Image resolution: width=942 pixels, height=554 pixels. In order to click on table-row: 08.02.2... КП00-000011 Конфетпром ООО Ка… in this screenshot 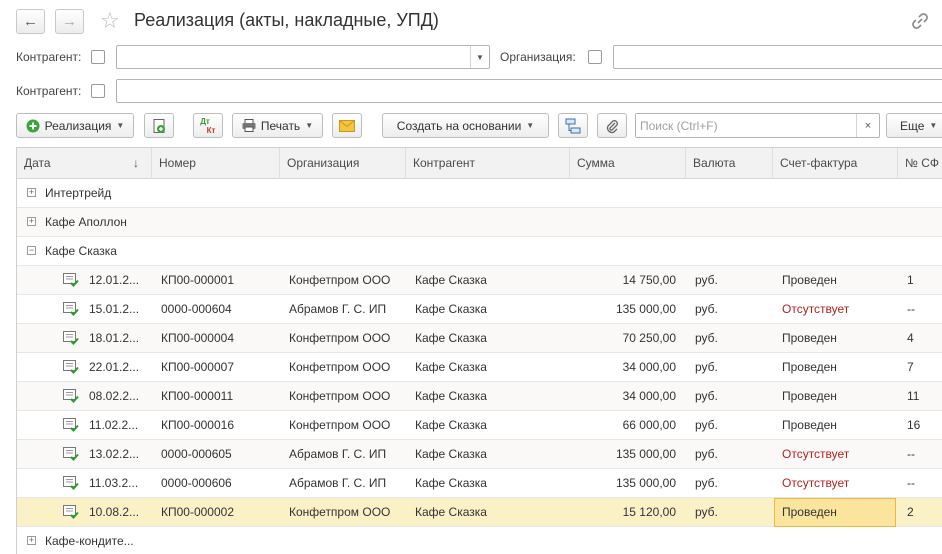, I will do `click(479, 396)`.